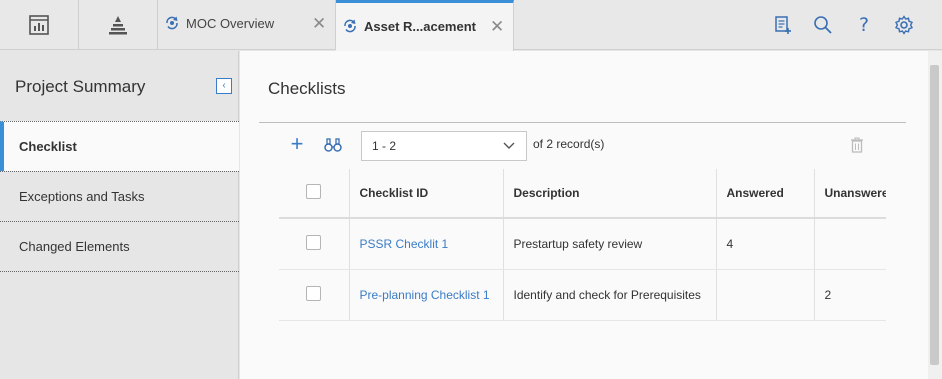 This screenshot has height=379, width=942. Describe the element at coordinates (509, 145) in the screenshot. I see `chevron-down-icon` at that location.